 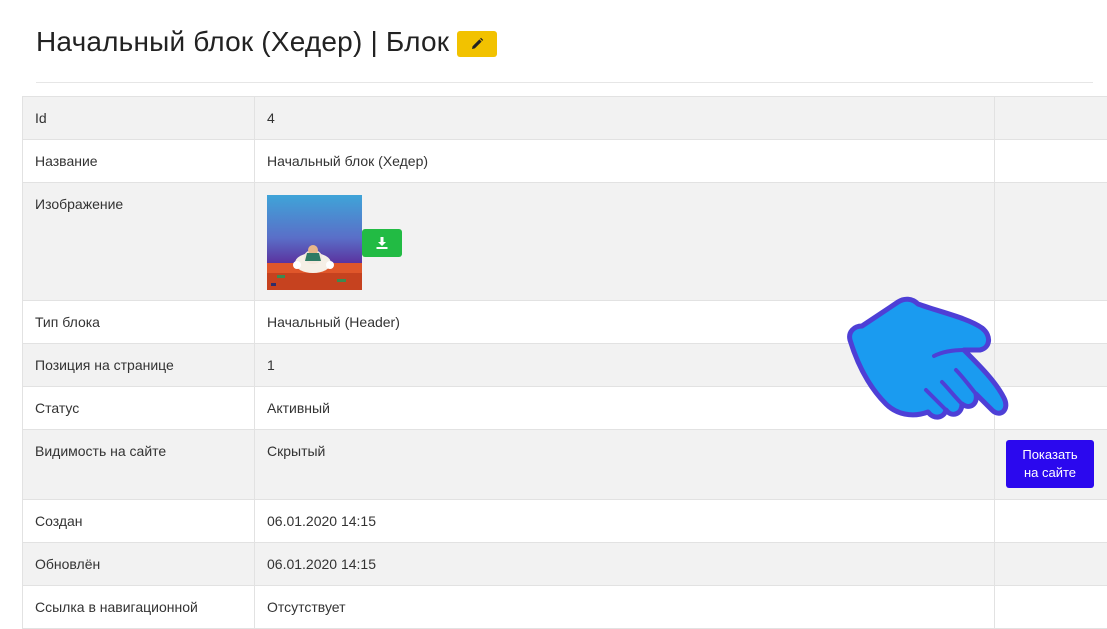 I want to click on table-row: Ссылка в навигационной Отсутствует, so click(x=565, y=607).